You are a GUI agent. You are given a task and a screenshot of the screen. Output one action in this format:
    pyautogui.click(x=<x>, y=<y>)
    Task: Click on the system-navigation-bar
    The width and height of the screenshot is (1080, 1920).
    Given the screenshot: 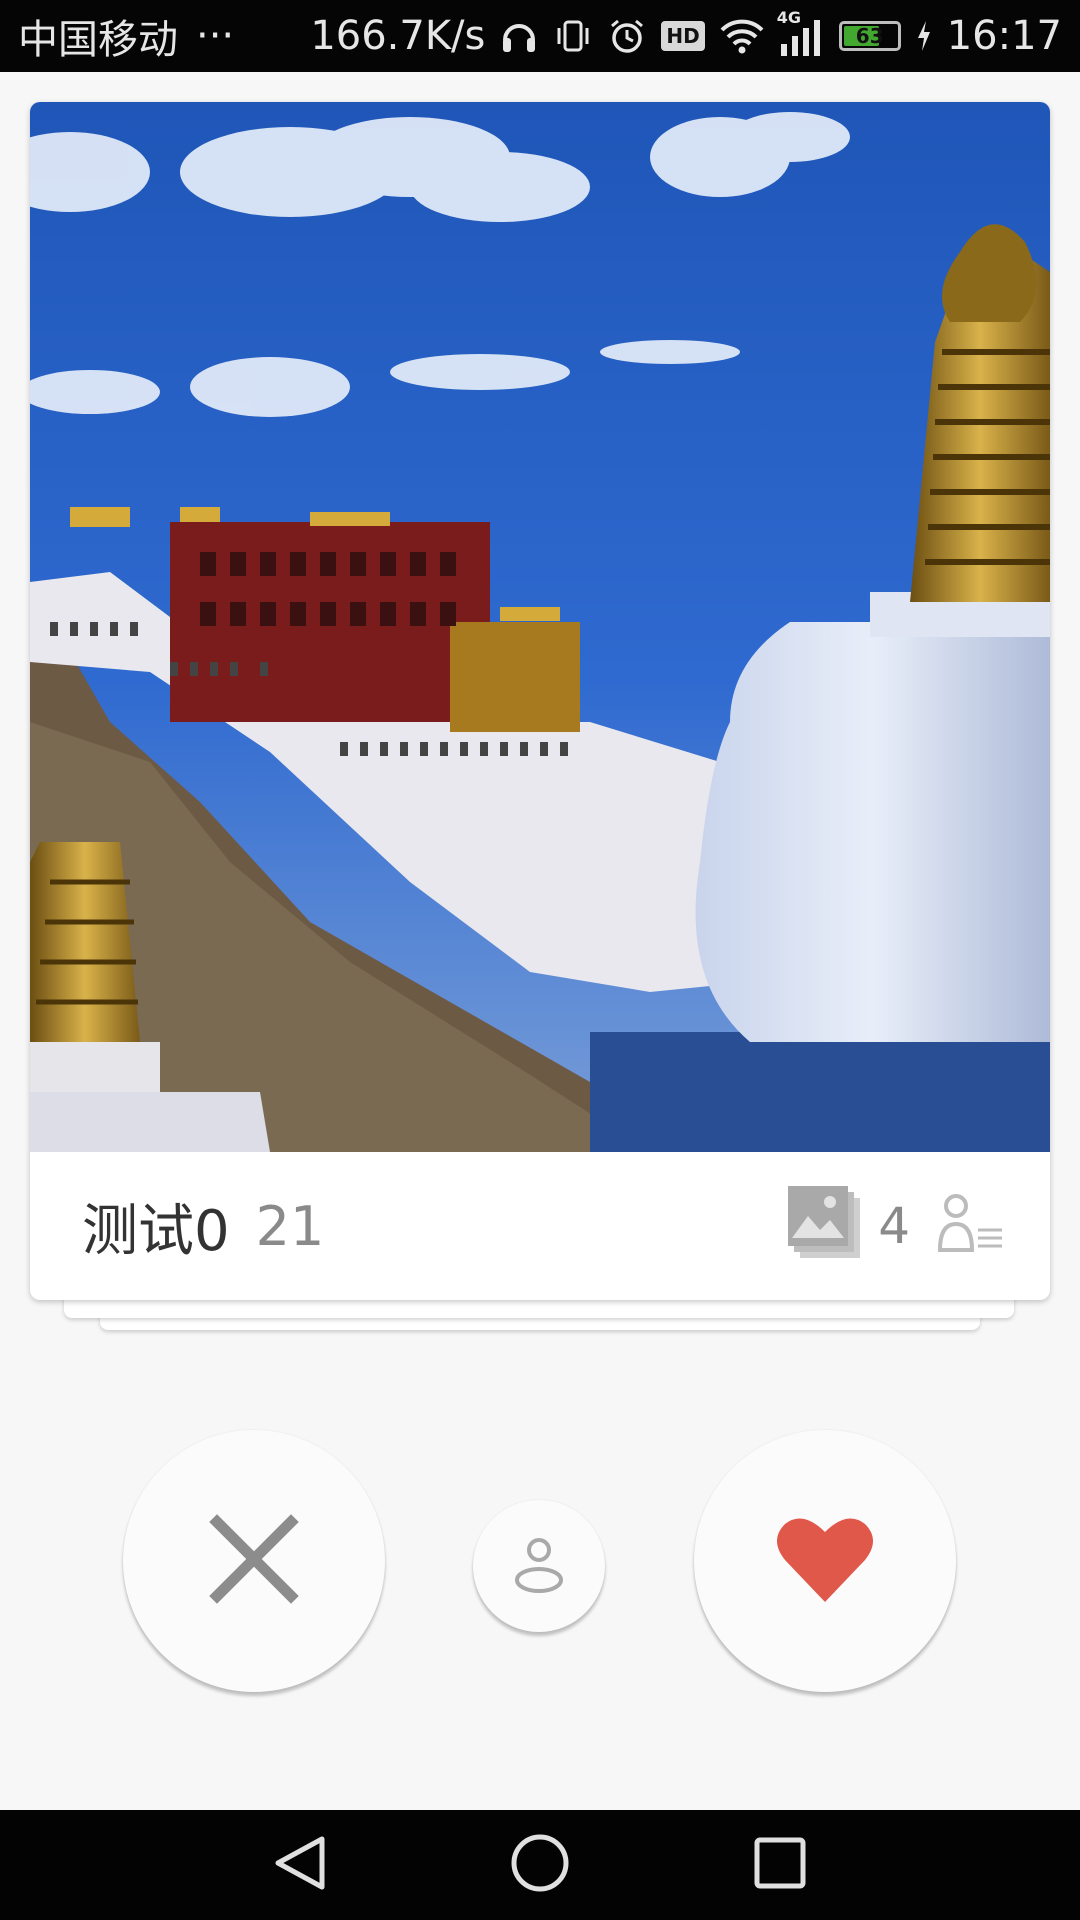 What is the action you would take?
    pyautogui.click(x=540, y=1865)
    